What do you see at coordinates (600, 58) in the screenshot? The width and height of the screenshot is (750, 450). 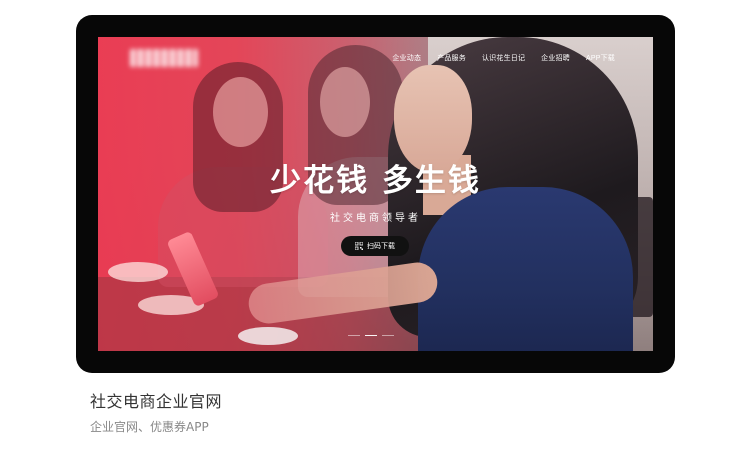 I see `nav-item-app-download: APP下载` at bounding box center [600, 58].